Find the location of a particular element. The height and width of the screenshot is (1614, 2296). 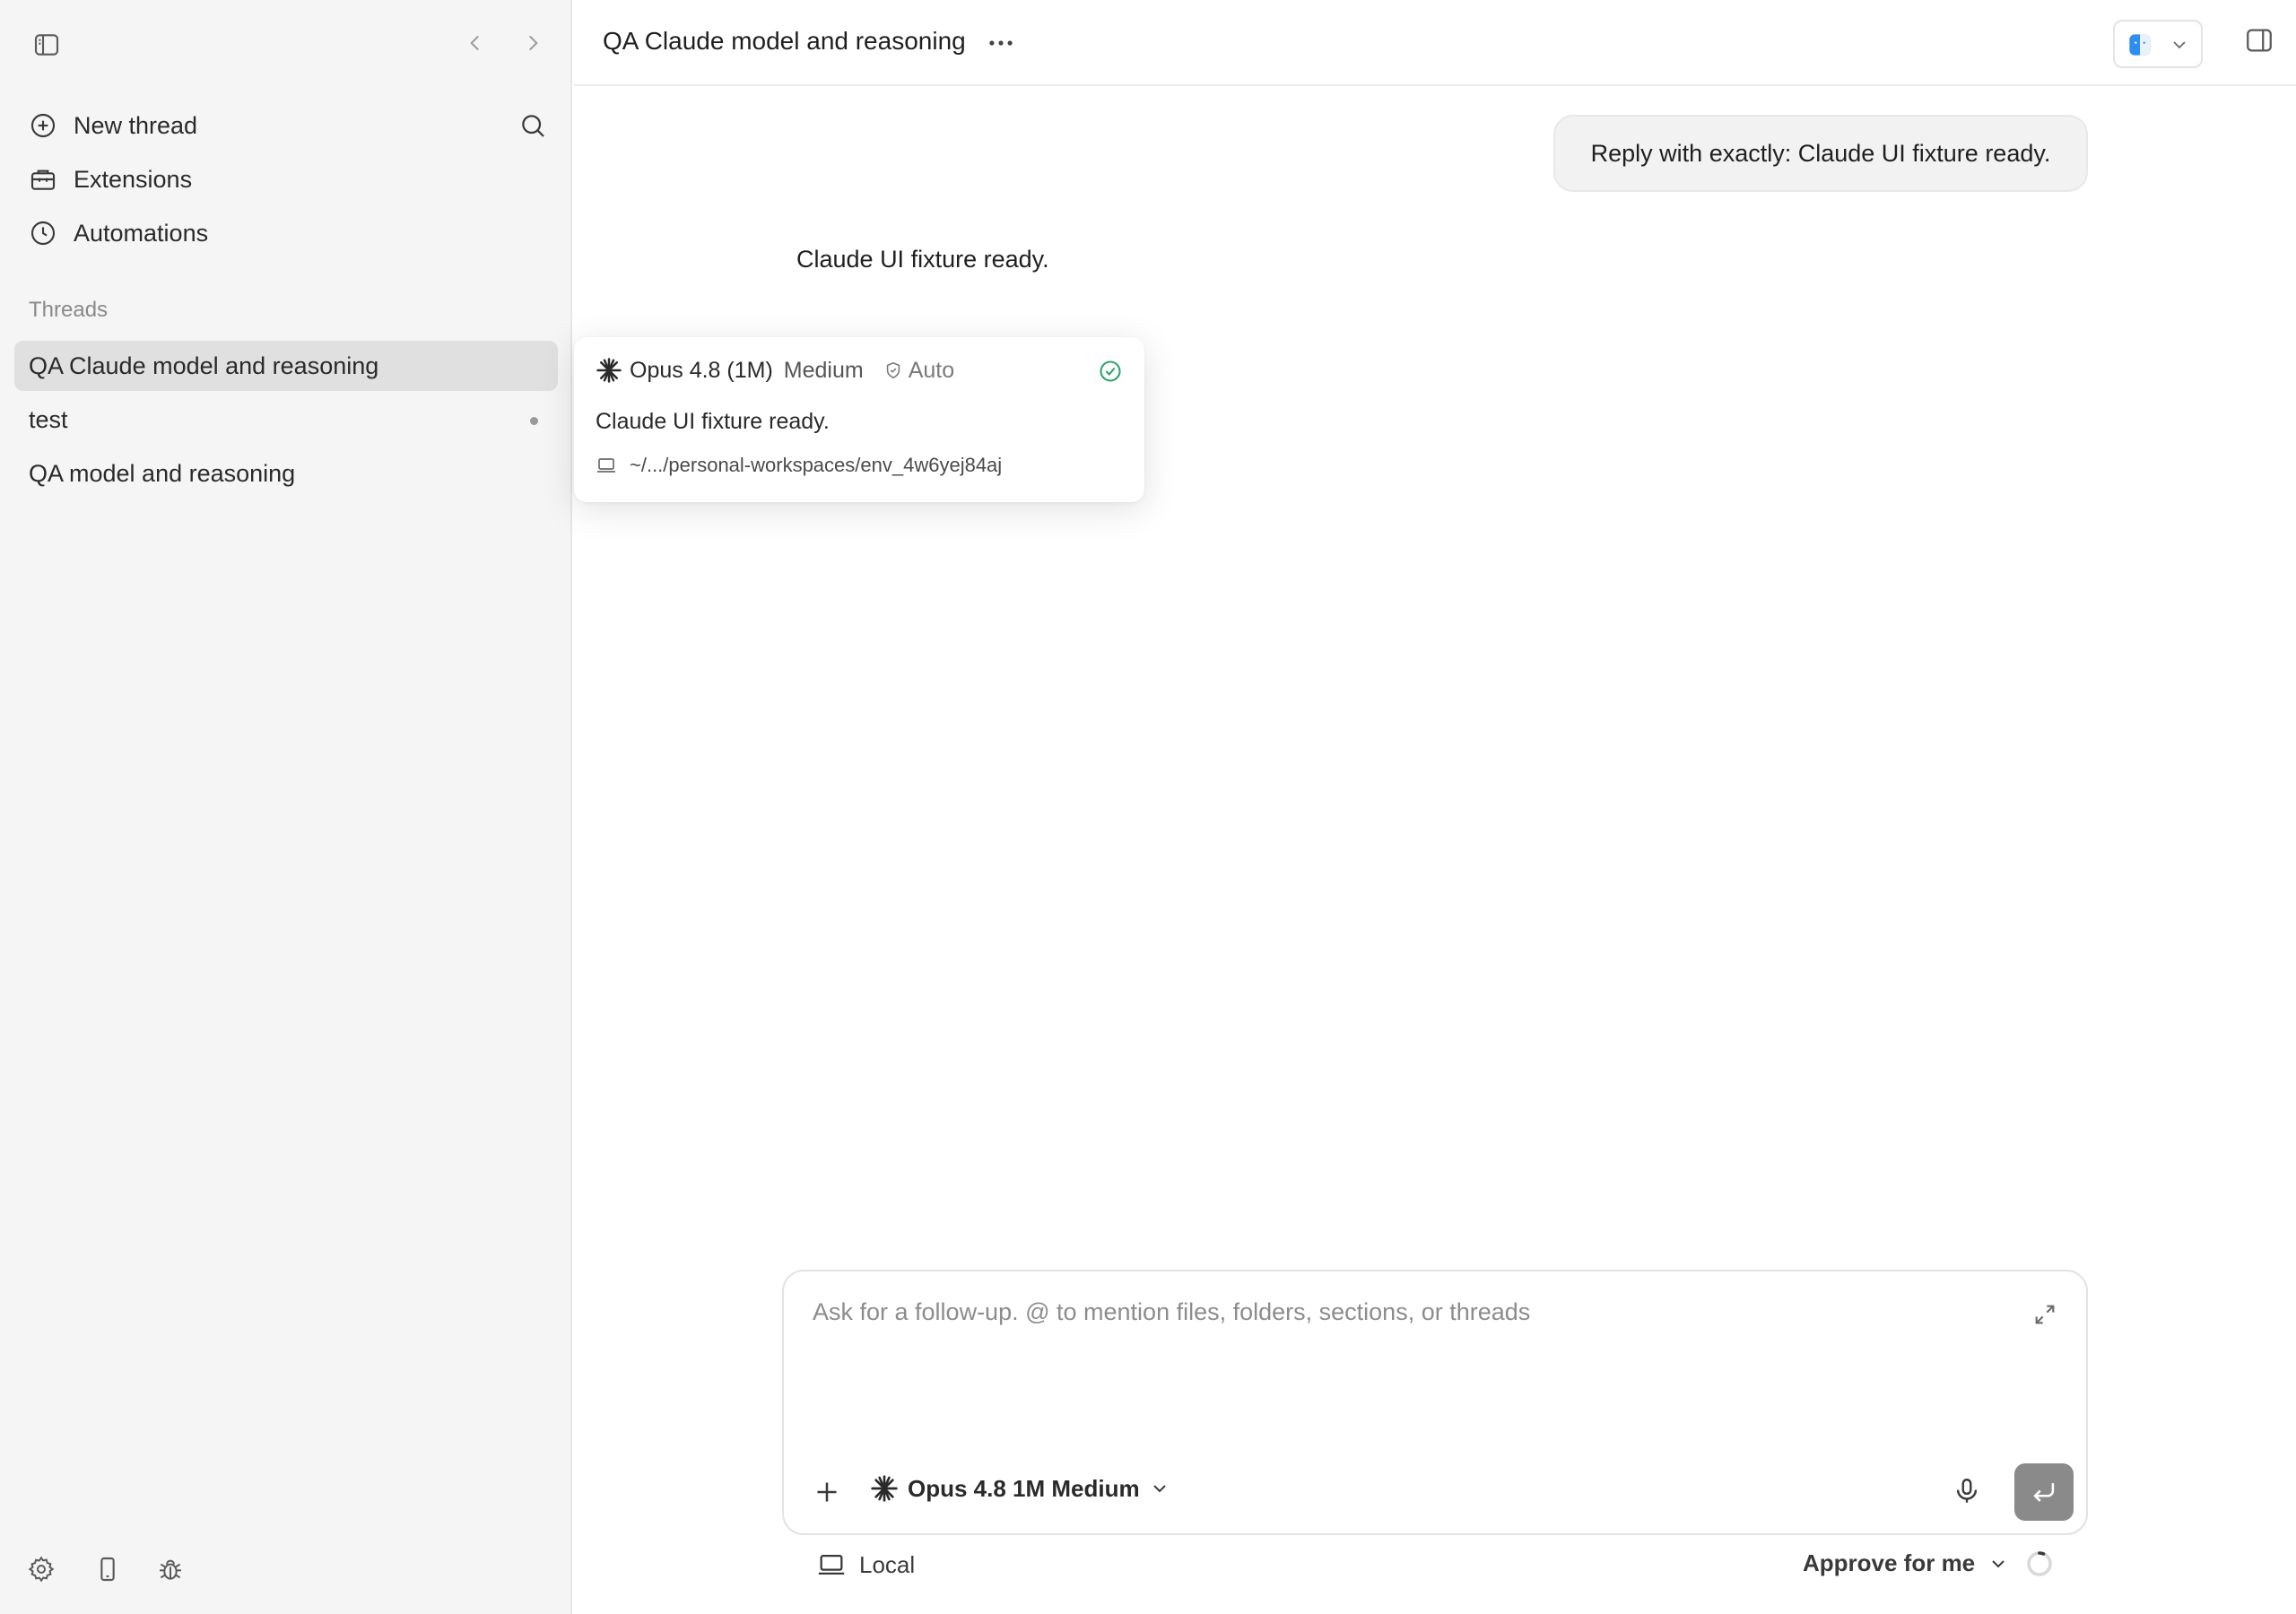

extensions-button: Extensions is located at coordinates (104, 179).